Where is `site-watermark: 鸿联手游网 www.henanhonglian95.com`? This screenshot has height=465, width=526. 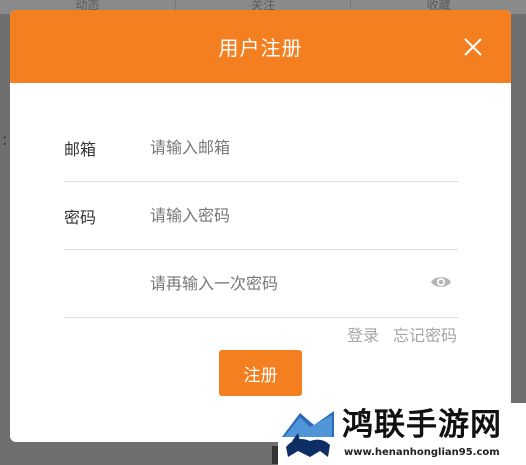 site-watermark: 鸿联手游网 www.henanhonglian95.com is located at coordinates (402, 434).